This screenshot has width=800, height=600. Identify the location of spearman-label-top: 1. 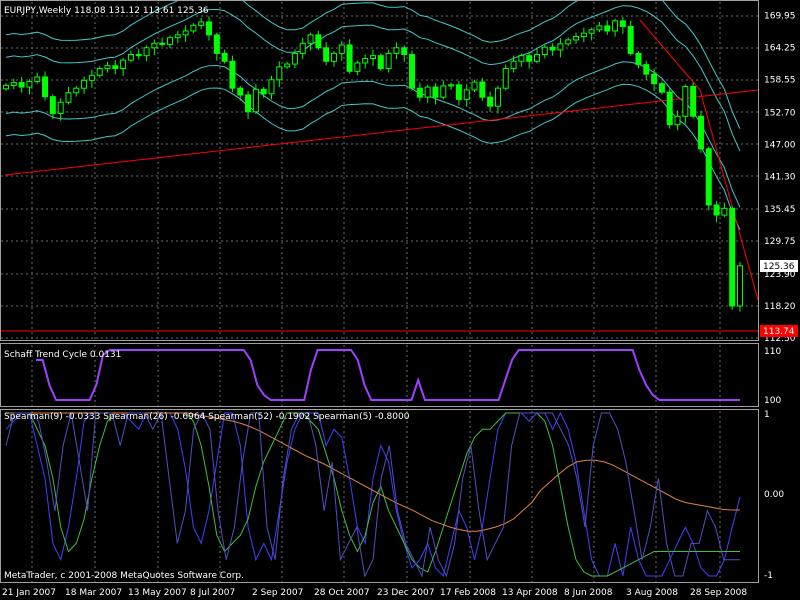
(767, 415).